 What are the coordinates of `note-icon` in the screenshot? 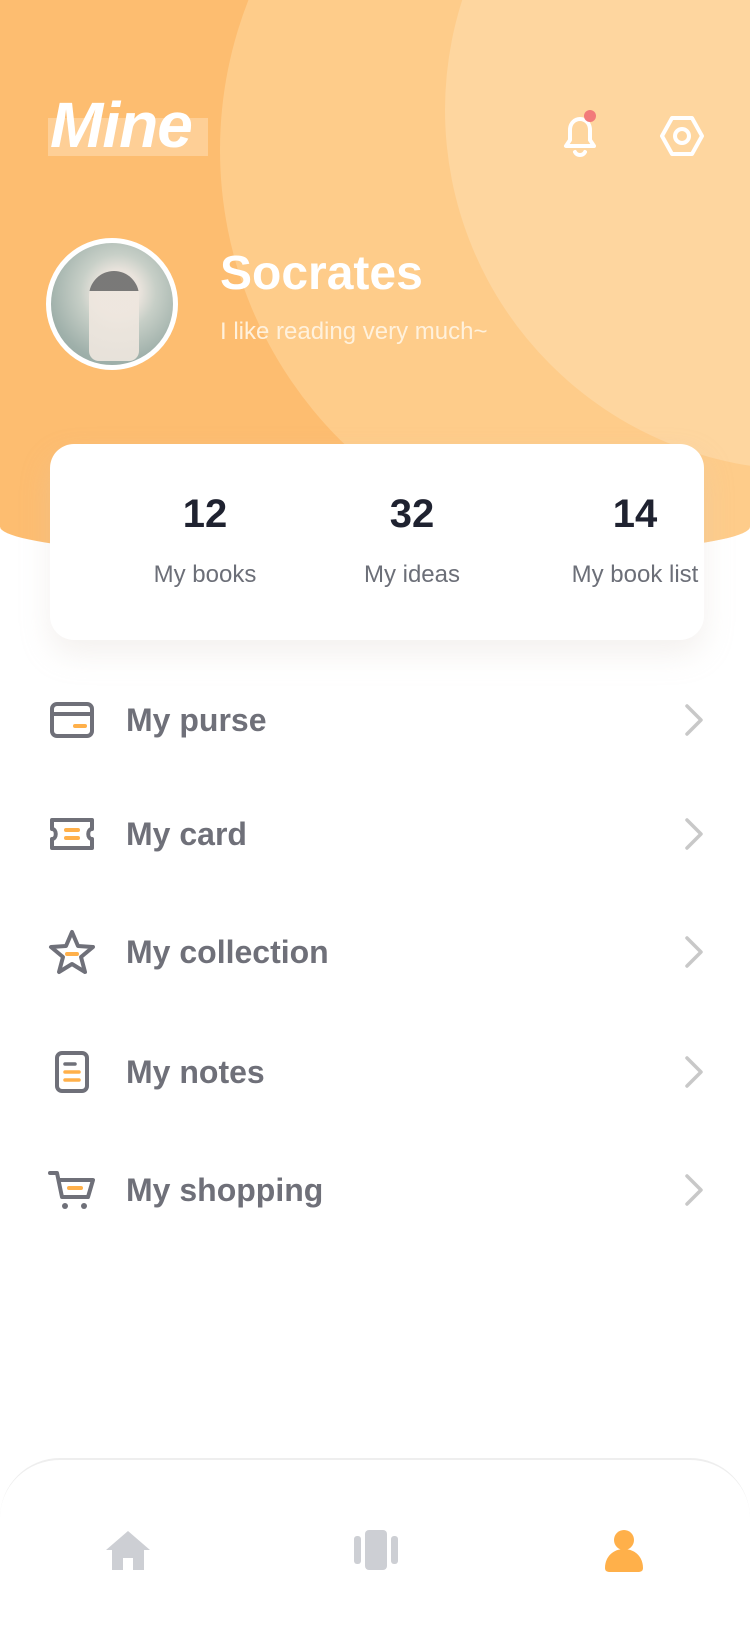 It's located at (72, 1072).